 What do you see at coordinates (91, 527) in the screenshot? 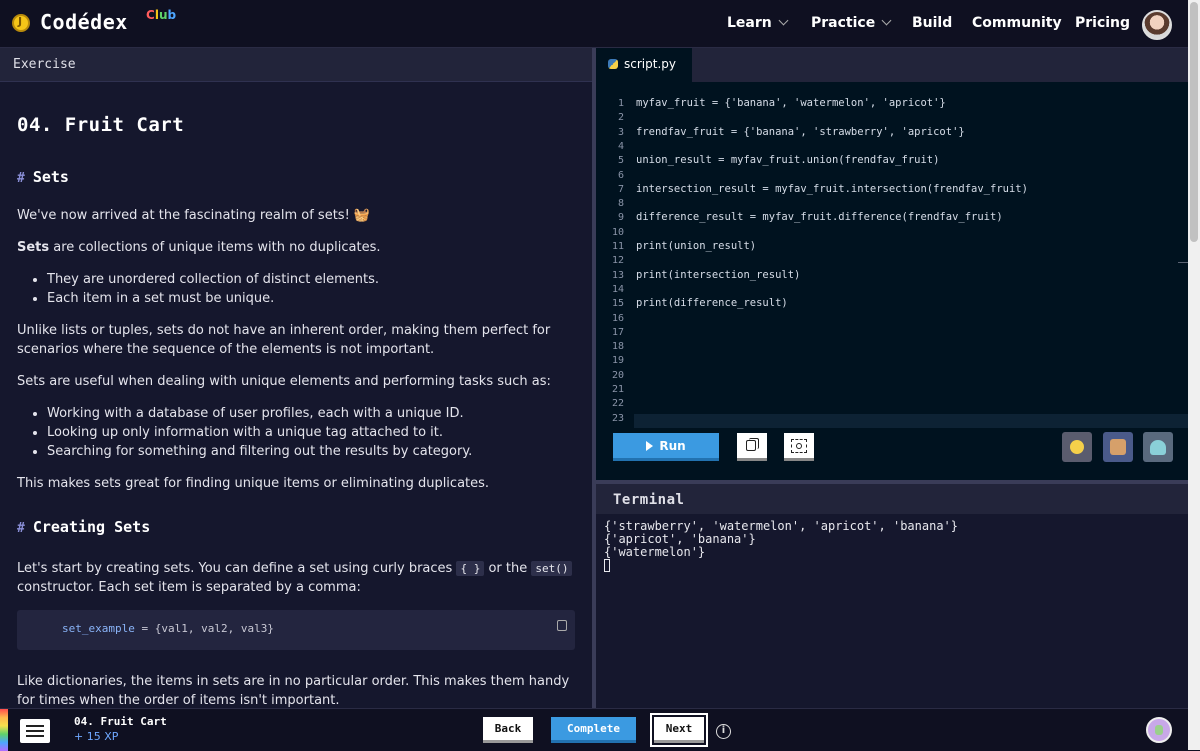
I see `section-heading-text: Creating Sets` at bounding box center [91, 527].